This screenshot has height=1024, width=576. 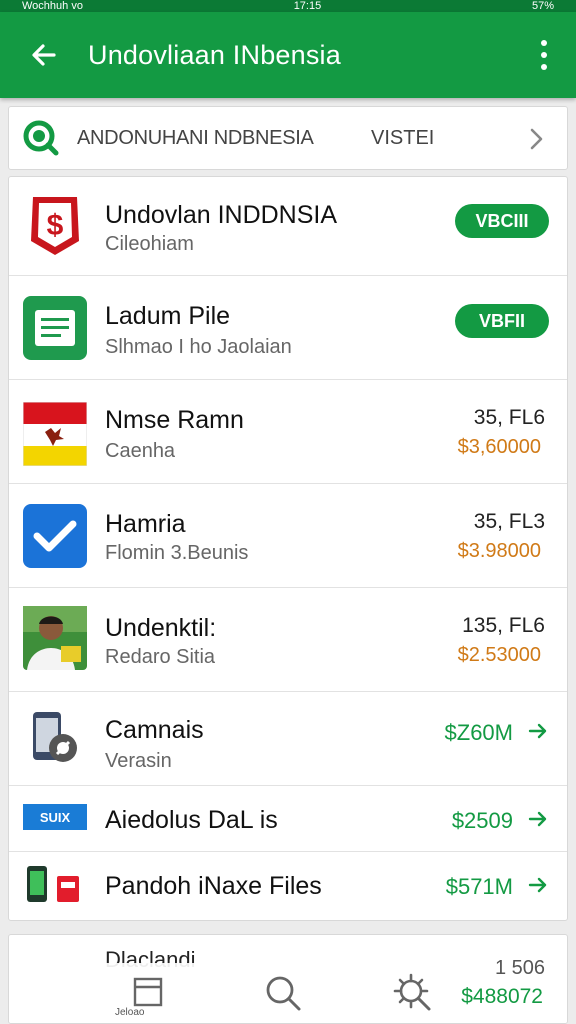 What do you see at coordinates (413, 993) in the screenshot?
I see `settings-gear-icon` at bounding box center [413, 993].